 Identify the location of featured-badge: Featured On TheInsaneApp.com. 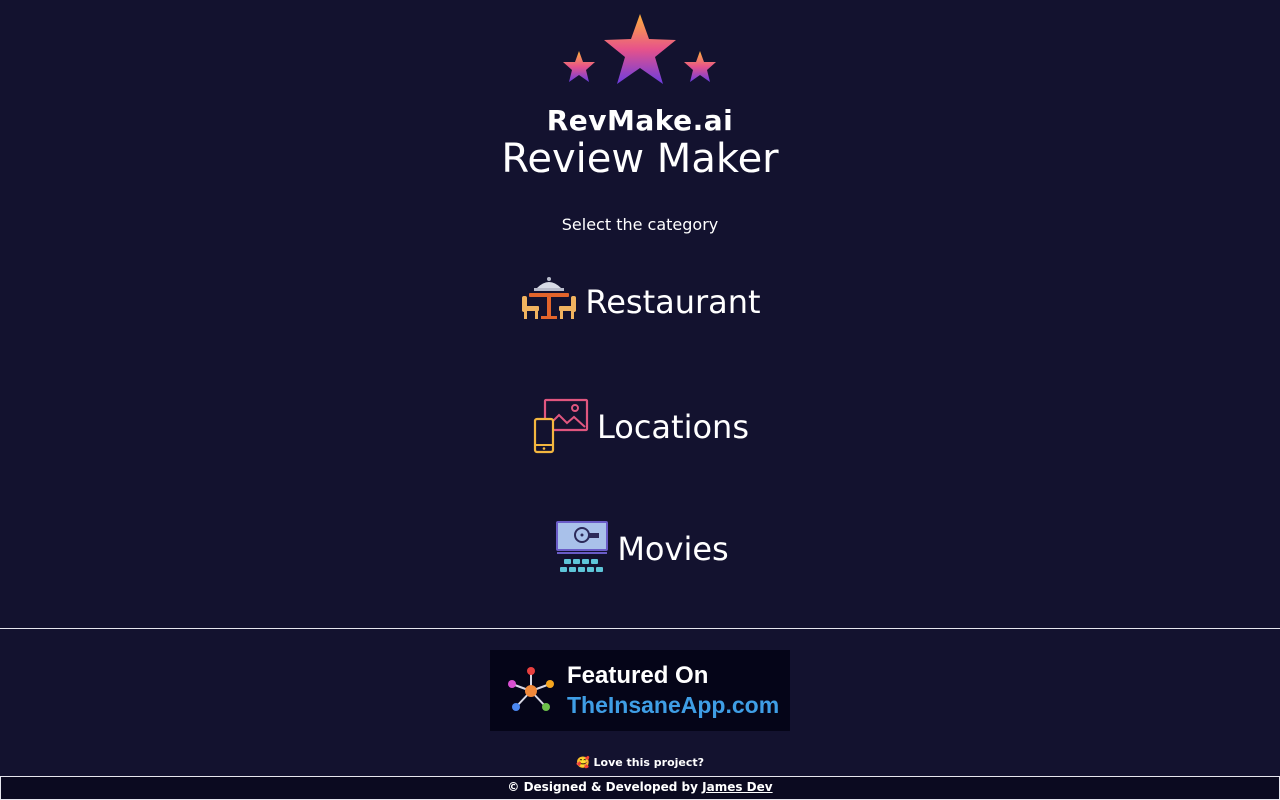
(640, 690).